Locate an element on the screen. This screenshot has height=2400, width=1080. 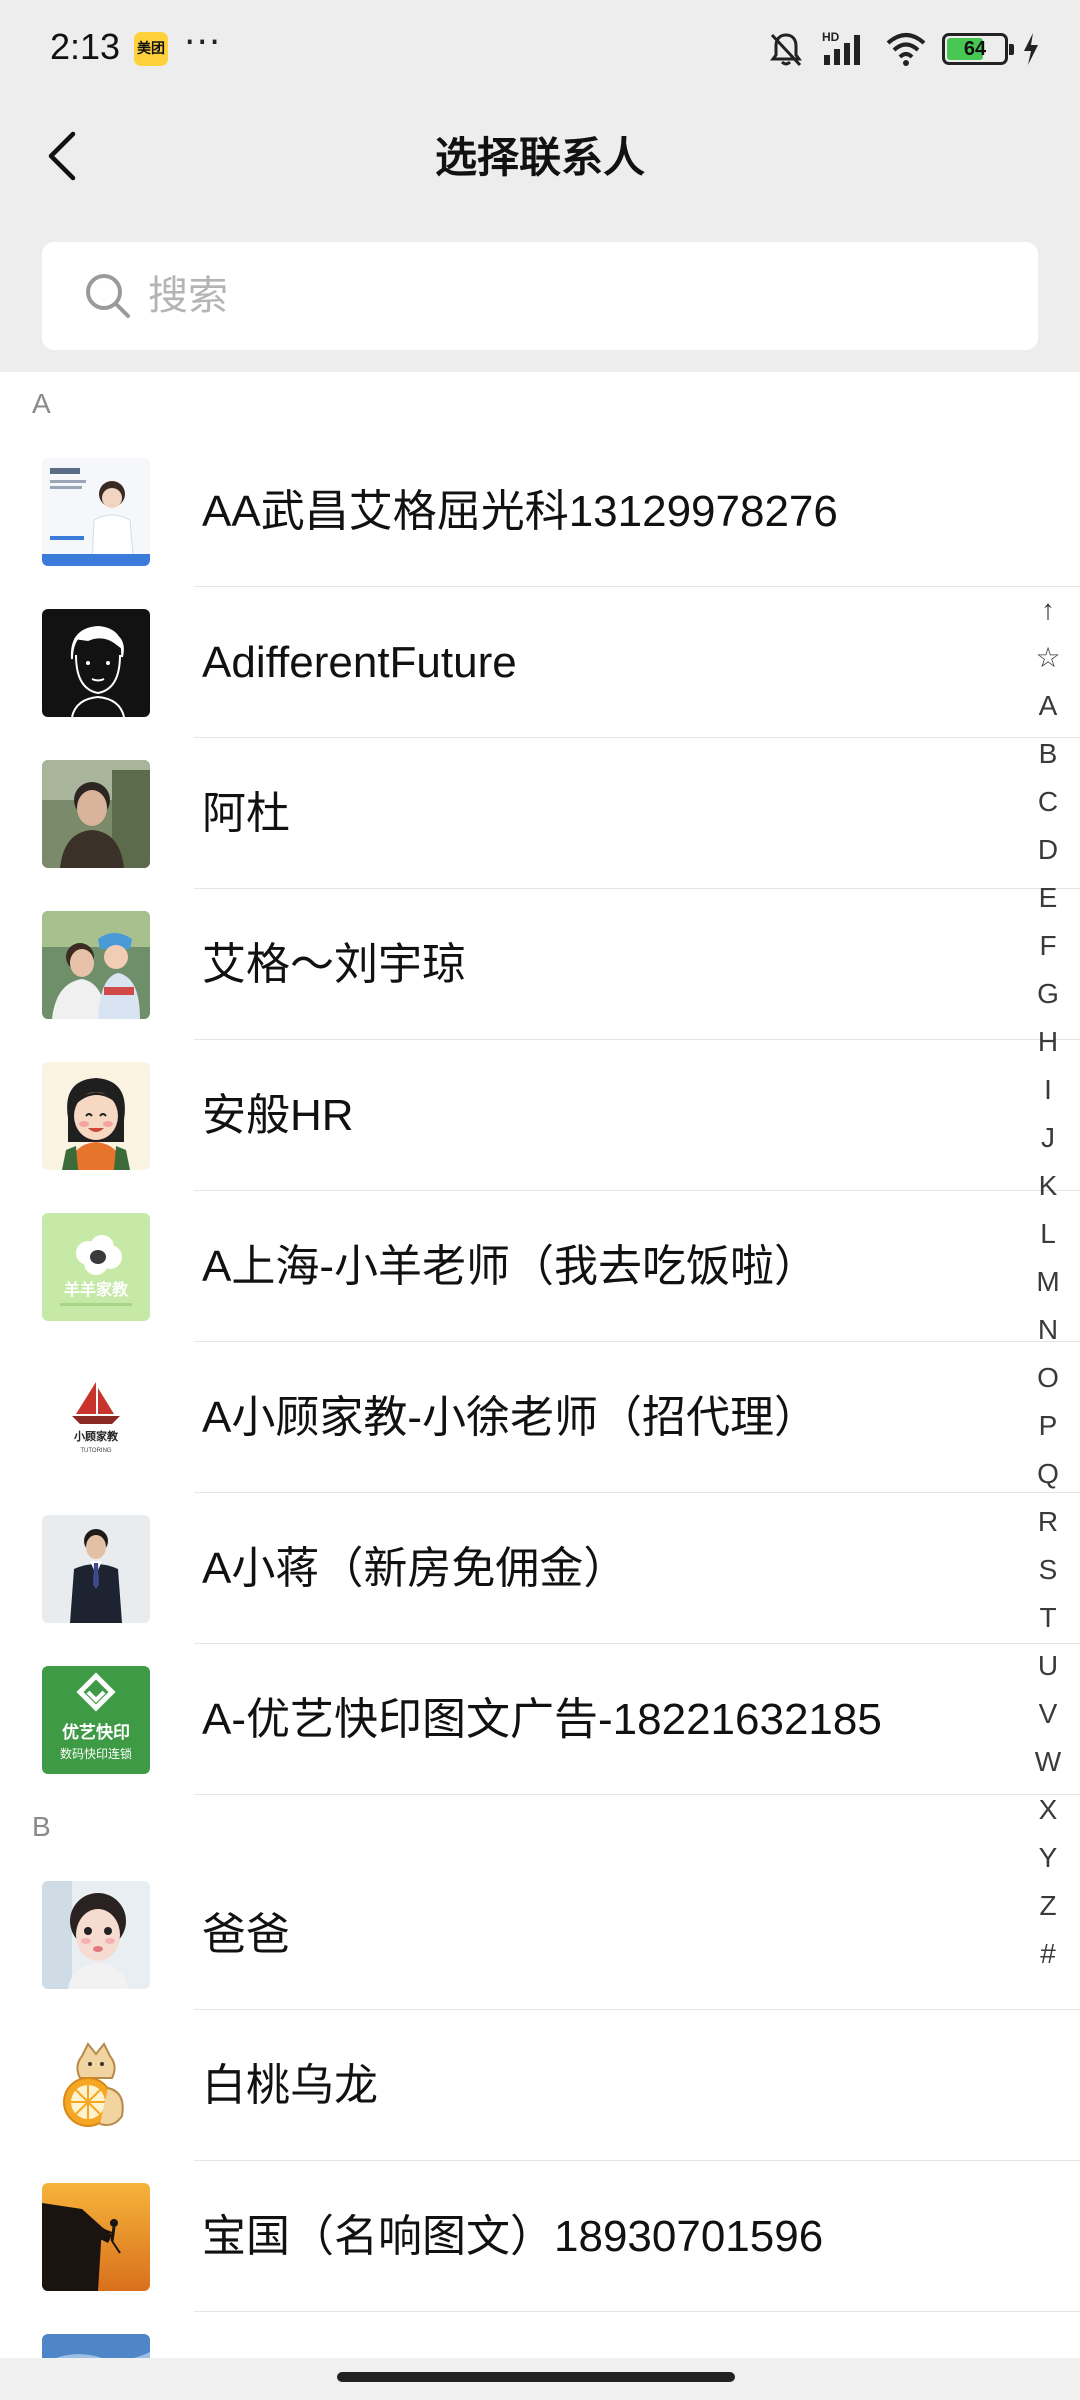
doctor-avatar is located at coordinates (96, 512).